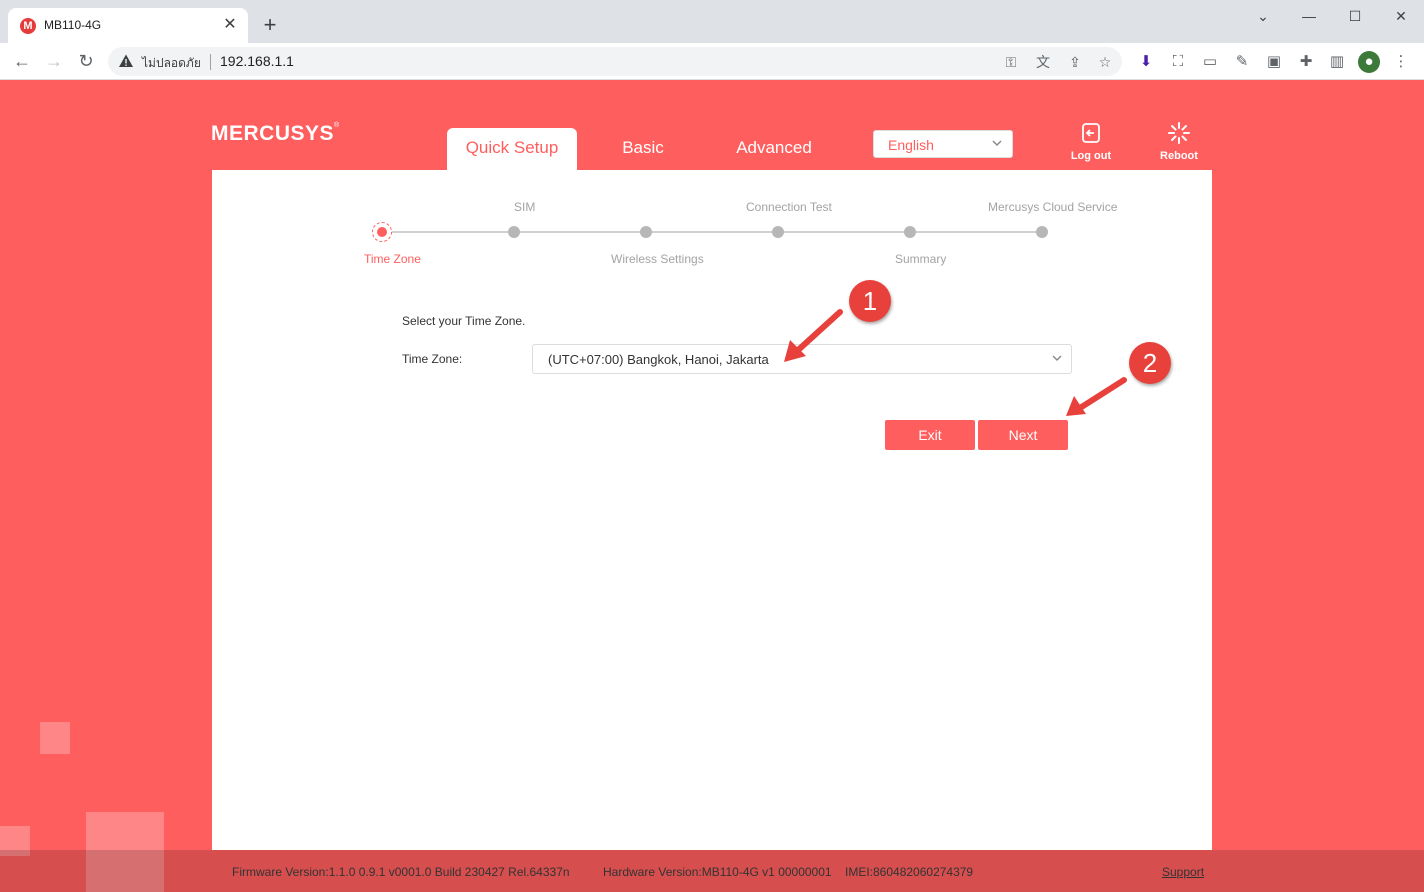 The image size is (1424, 892). What do you see at coordinates (464, 321) in the screenshot?
I see `timezone-intro-text: Select your Time Zone.` at bounding box center [464, 321].